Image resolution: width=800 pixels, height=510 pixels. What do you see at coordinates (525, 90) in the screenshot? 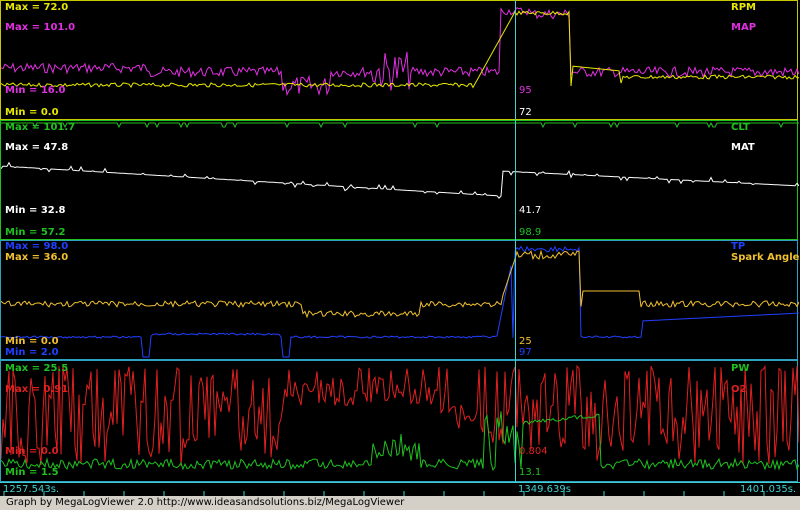
I see `cursor-value-map: 95` at bounding box center [525, 90].